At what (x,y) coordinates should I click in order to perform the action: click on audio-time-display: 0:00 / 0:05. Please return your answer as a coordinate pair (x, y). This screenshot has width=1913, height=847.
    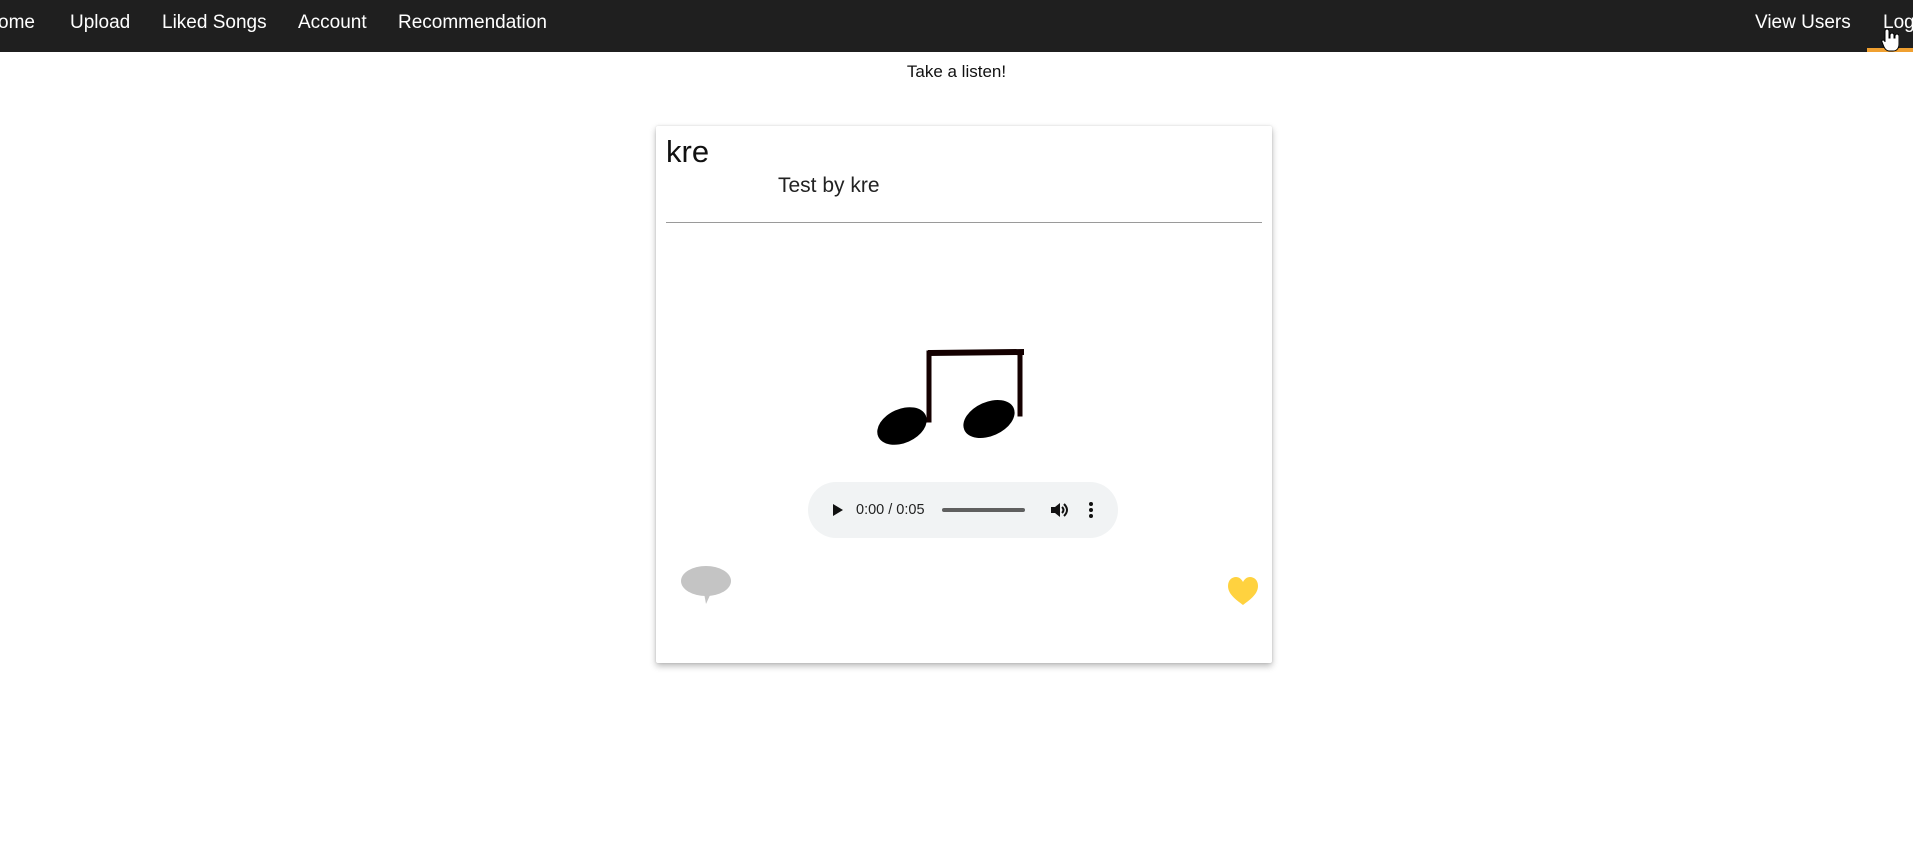
    Looking at the image, I should click on (890, 510).